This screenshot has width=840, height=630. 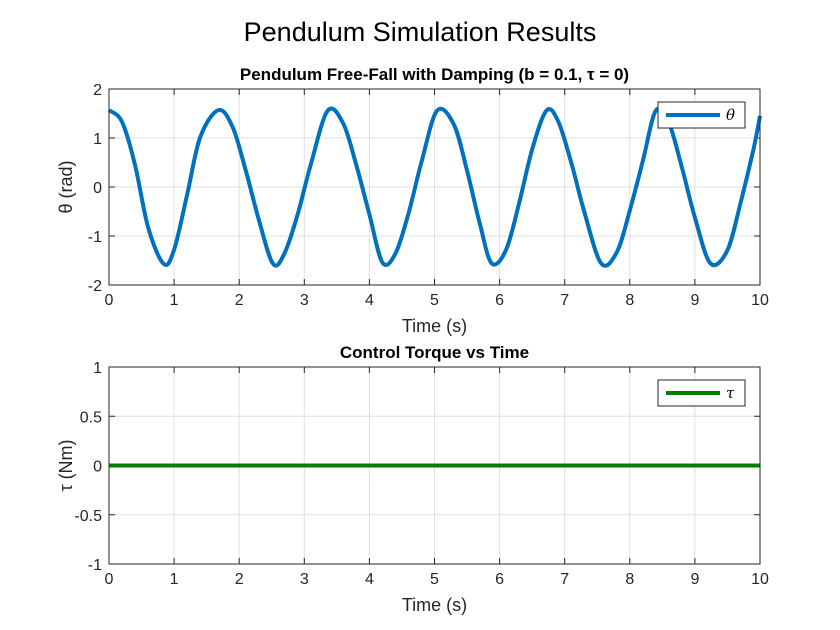 What do you see at coordinates (97, 90) in the screenshot?
I see `y-tick-label: 2` at bounding box center [97, 90].